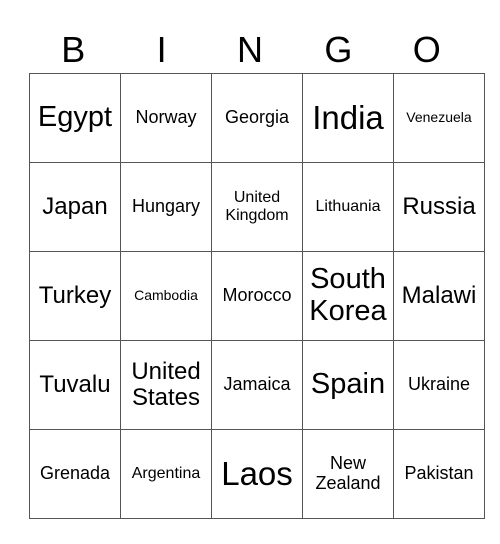  Describe the element at coordinates (426, 49) in the screenshot. I see `header-letter-o: O` at that location.